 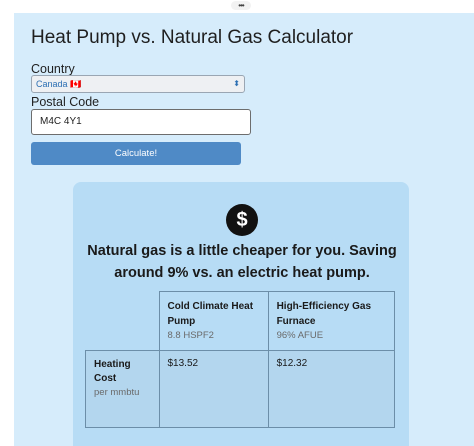 I want to click on table-header-gas-furnace: High-Efficiency Gas Furnace 96% AFUE, so click(x=331, y=321).